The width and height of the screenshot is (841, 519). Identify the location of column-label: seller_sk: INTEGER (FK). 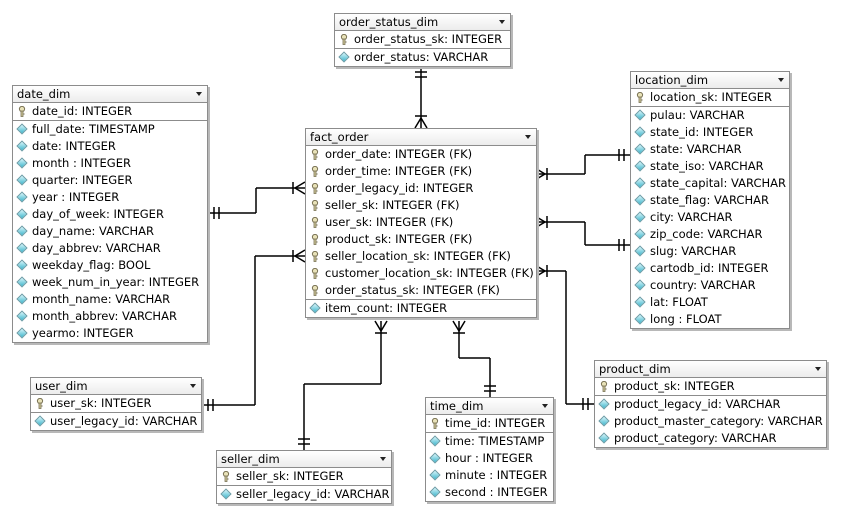
(392, 205).